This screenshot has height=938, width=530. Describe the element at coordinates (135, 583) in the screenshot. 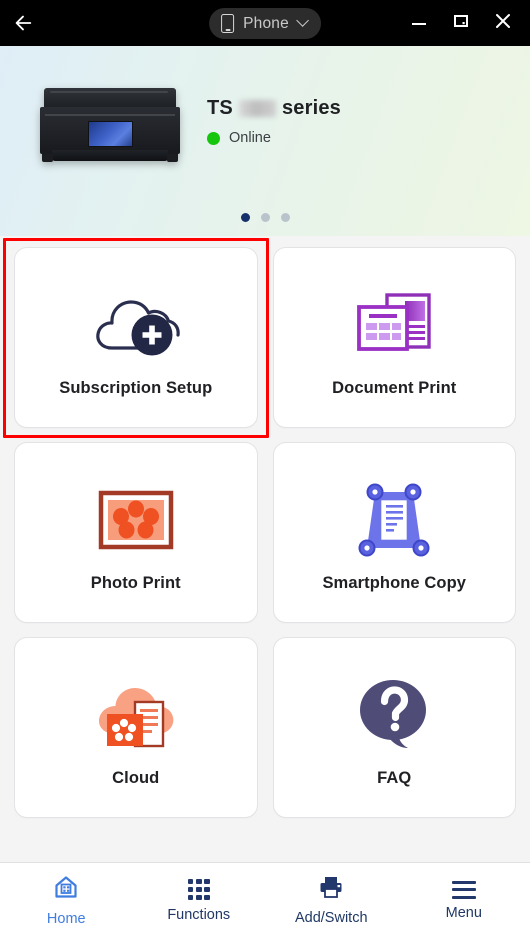

I see `card-label: Photo Print` at that location.